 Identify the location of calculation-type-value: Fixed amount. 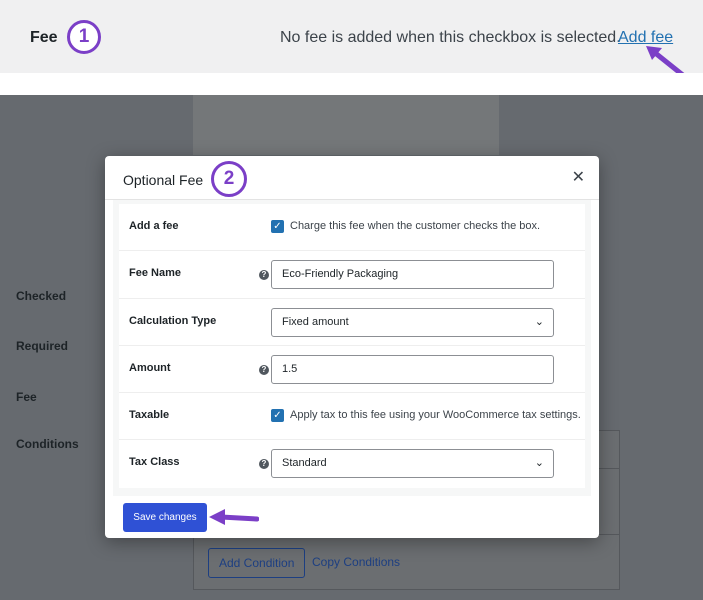
(315, 321).